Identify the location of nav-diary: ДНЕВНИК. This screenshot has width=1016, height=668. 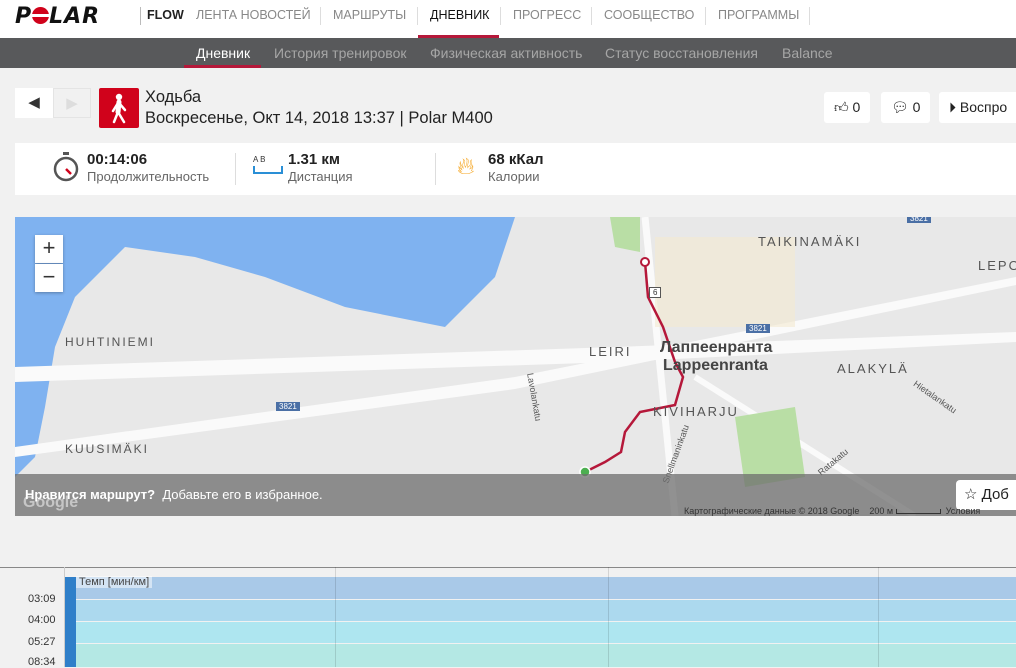
(459, 16).